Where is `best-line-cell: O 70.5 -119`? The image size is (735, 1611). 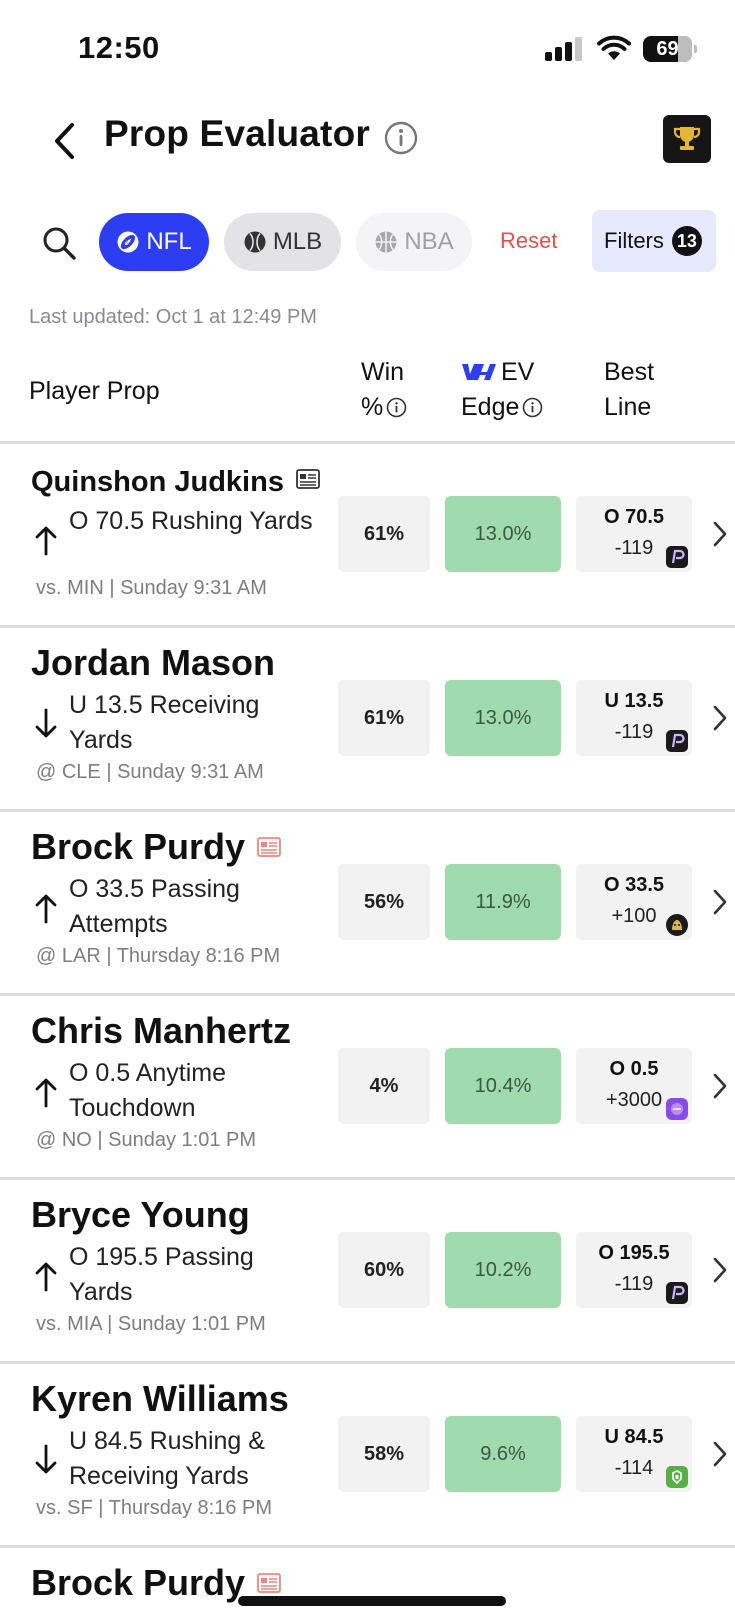
best-line-cell: O 70.5 -119 is located at coordinates (634, 534).